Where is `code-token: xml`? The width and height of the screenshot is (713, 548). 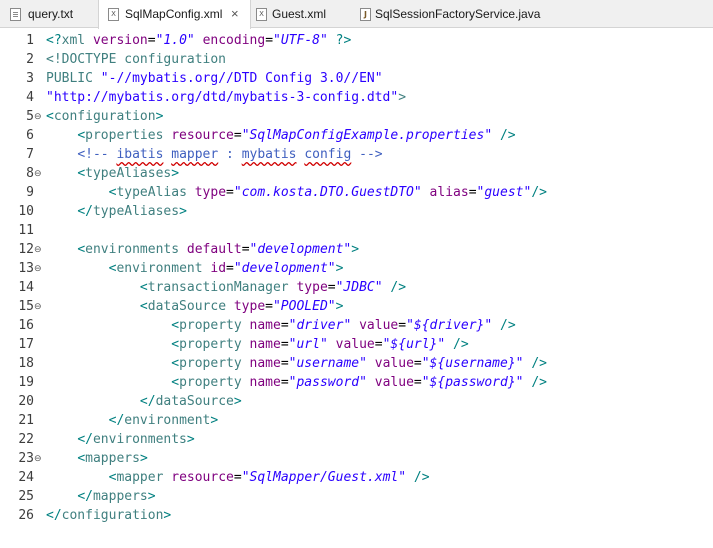 code-token: xml is located at coordinates (77, 40).